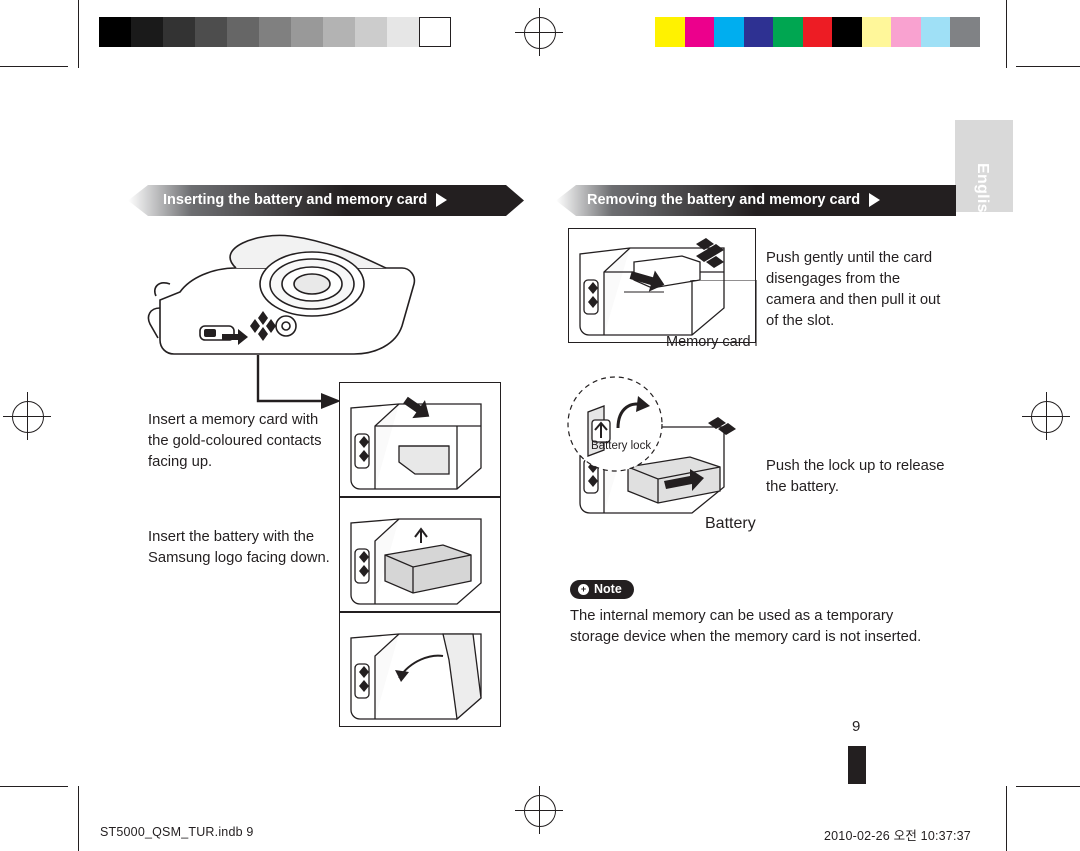  Describe the element at coordinates (583, 589) in the screenshot. I see `note-icon: +` at that location.